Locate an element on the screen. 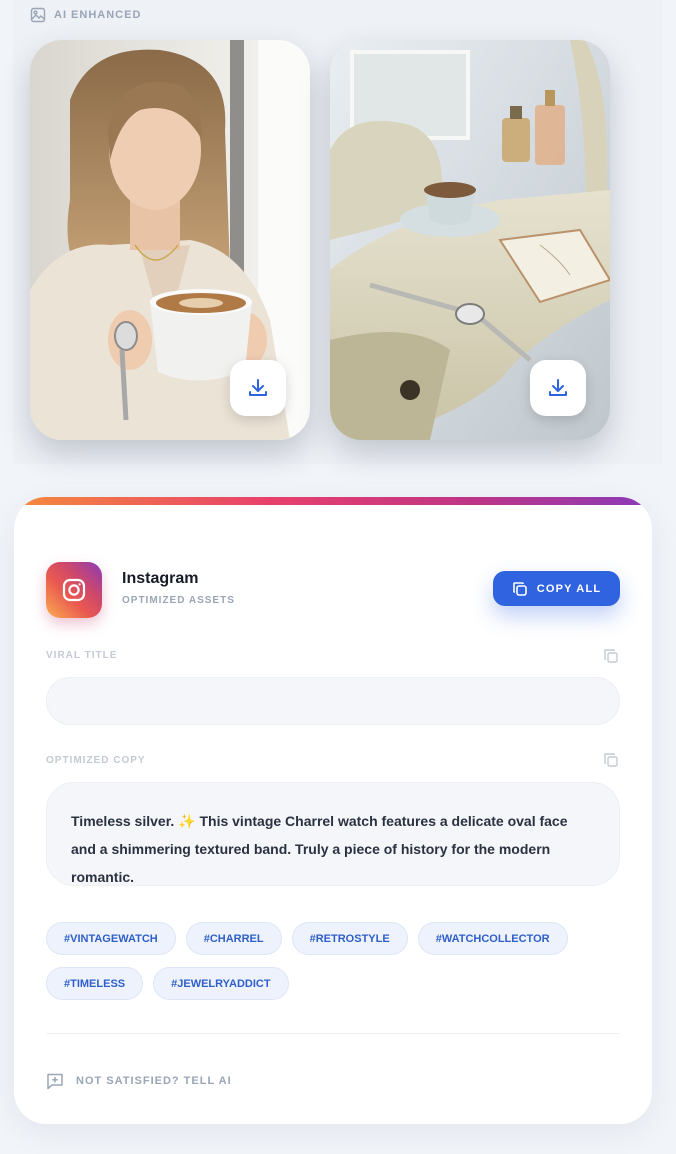  viral-title-field is located at coordinates (333, 701).